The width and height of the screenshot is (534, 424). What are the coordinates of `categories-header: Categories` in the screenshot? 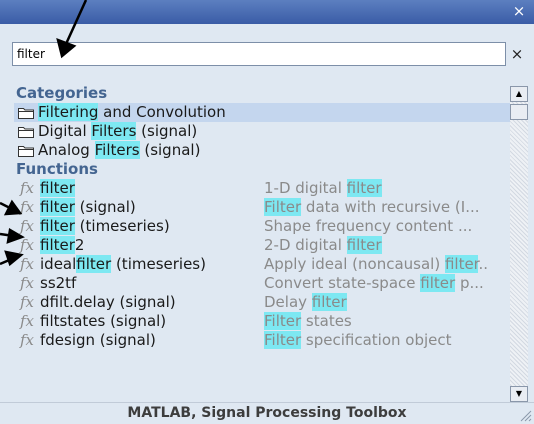 It's located at (62, 93).